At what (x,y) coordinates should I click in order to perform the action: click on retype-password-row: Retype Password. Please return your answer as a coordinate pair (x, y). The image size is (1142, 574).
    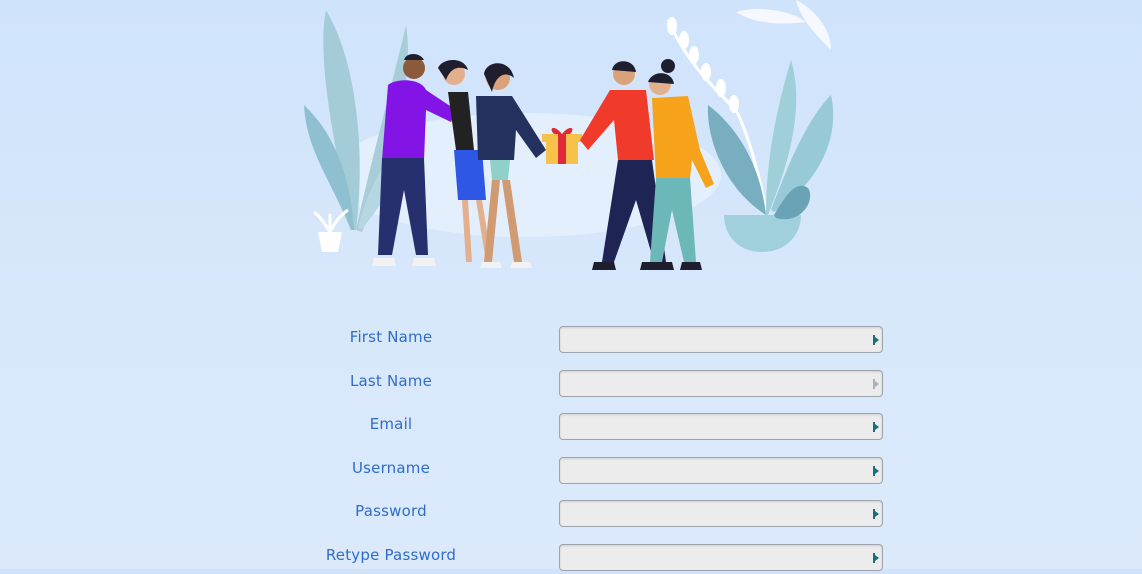
    Looking at the image, I should click on (571, 559).